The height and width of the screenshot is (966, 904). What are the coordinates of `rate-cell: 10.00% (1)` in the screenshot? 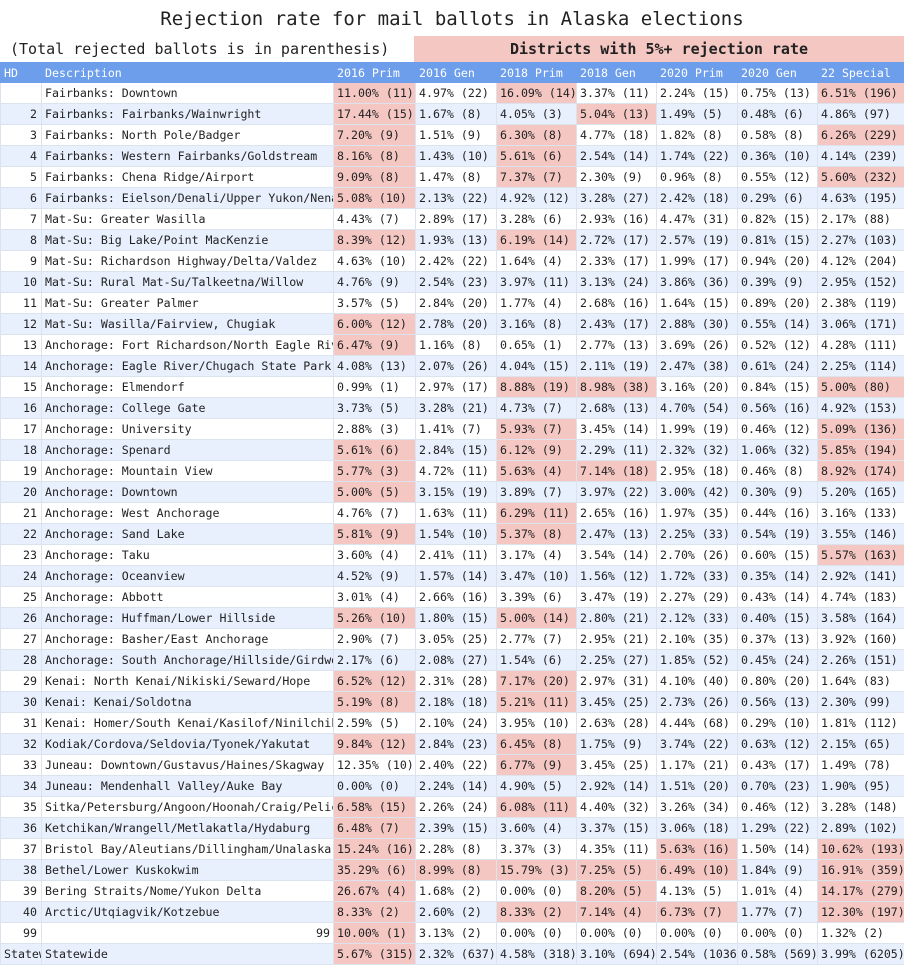 It's located at (374, 933).